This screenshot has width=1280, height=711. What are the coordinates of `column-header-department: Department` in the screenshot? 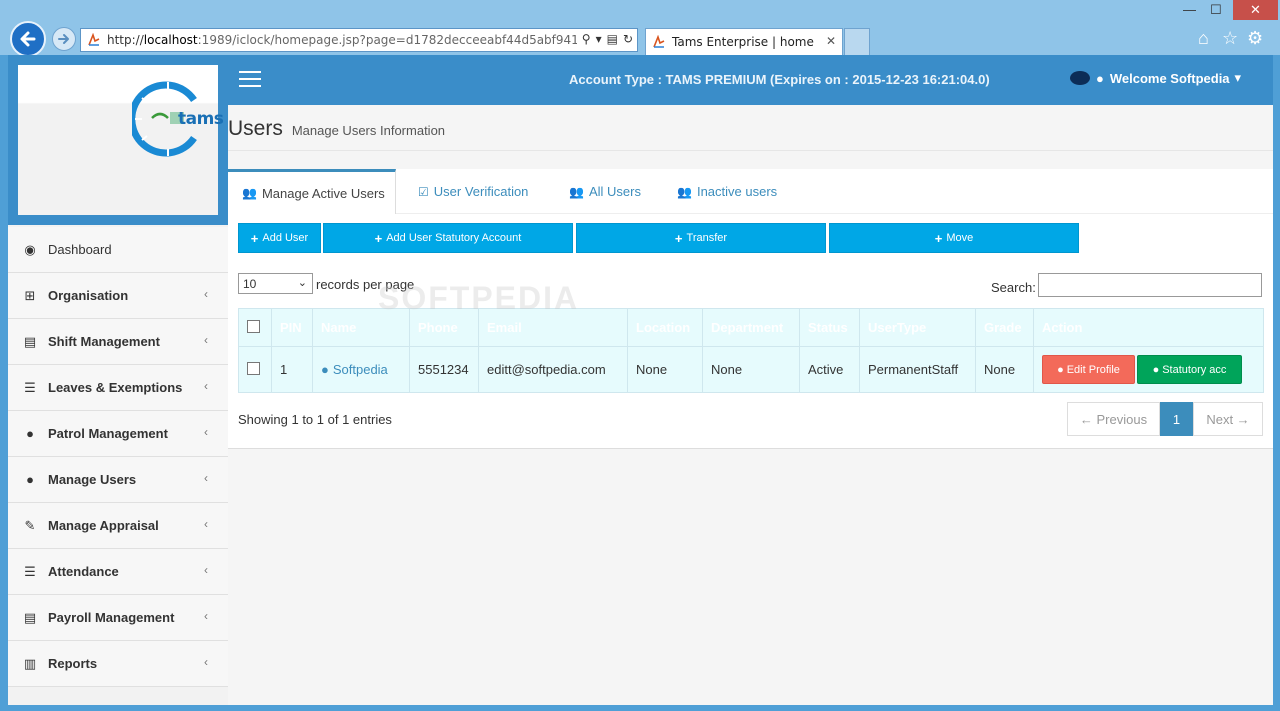 It's located at (751, 327).